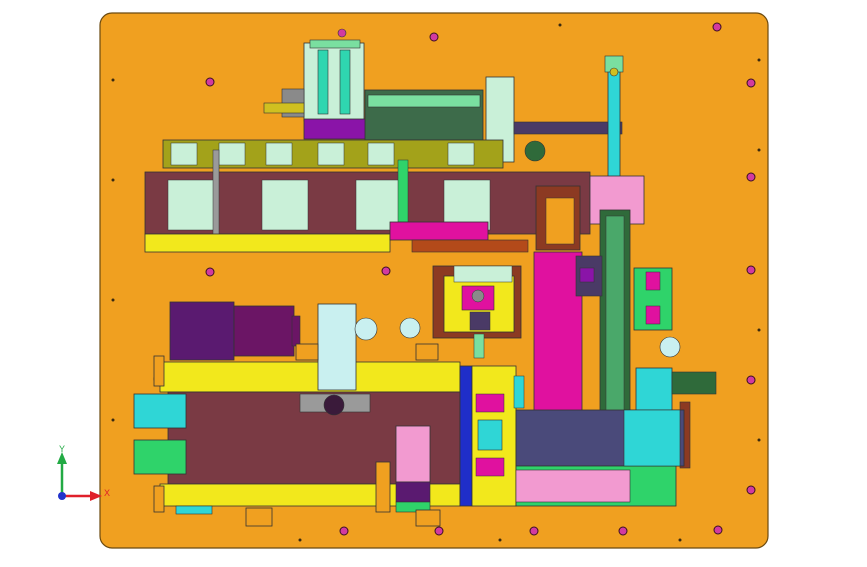  I want to click on x-axis-label: X, so click(107, 493).